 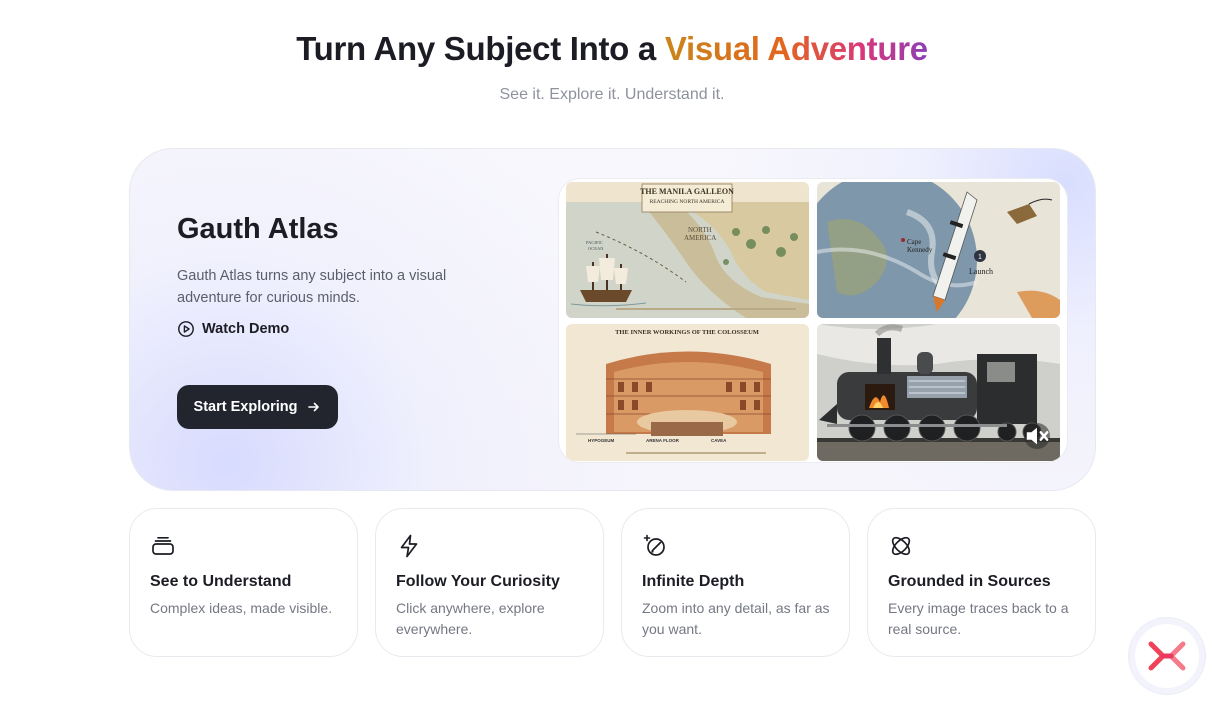 I want to click on gauth-assistant-button-inner, so click(x=1167, y=656).